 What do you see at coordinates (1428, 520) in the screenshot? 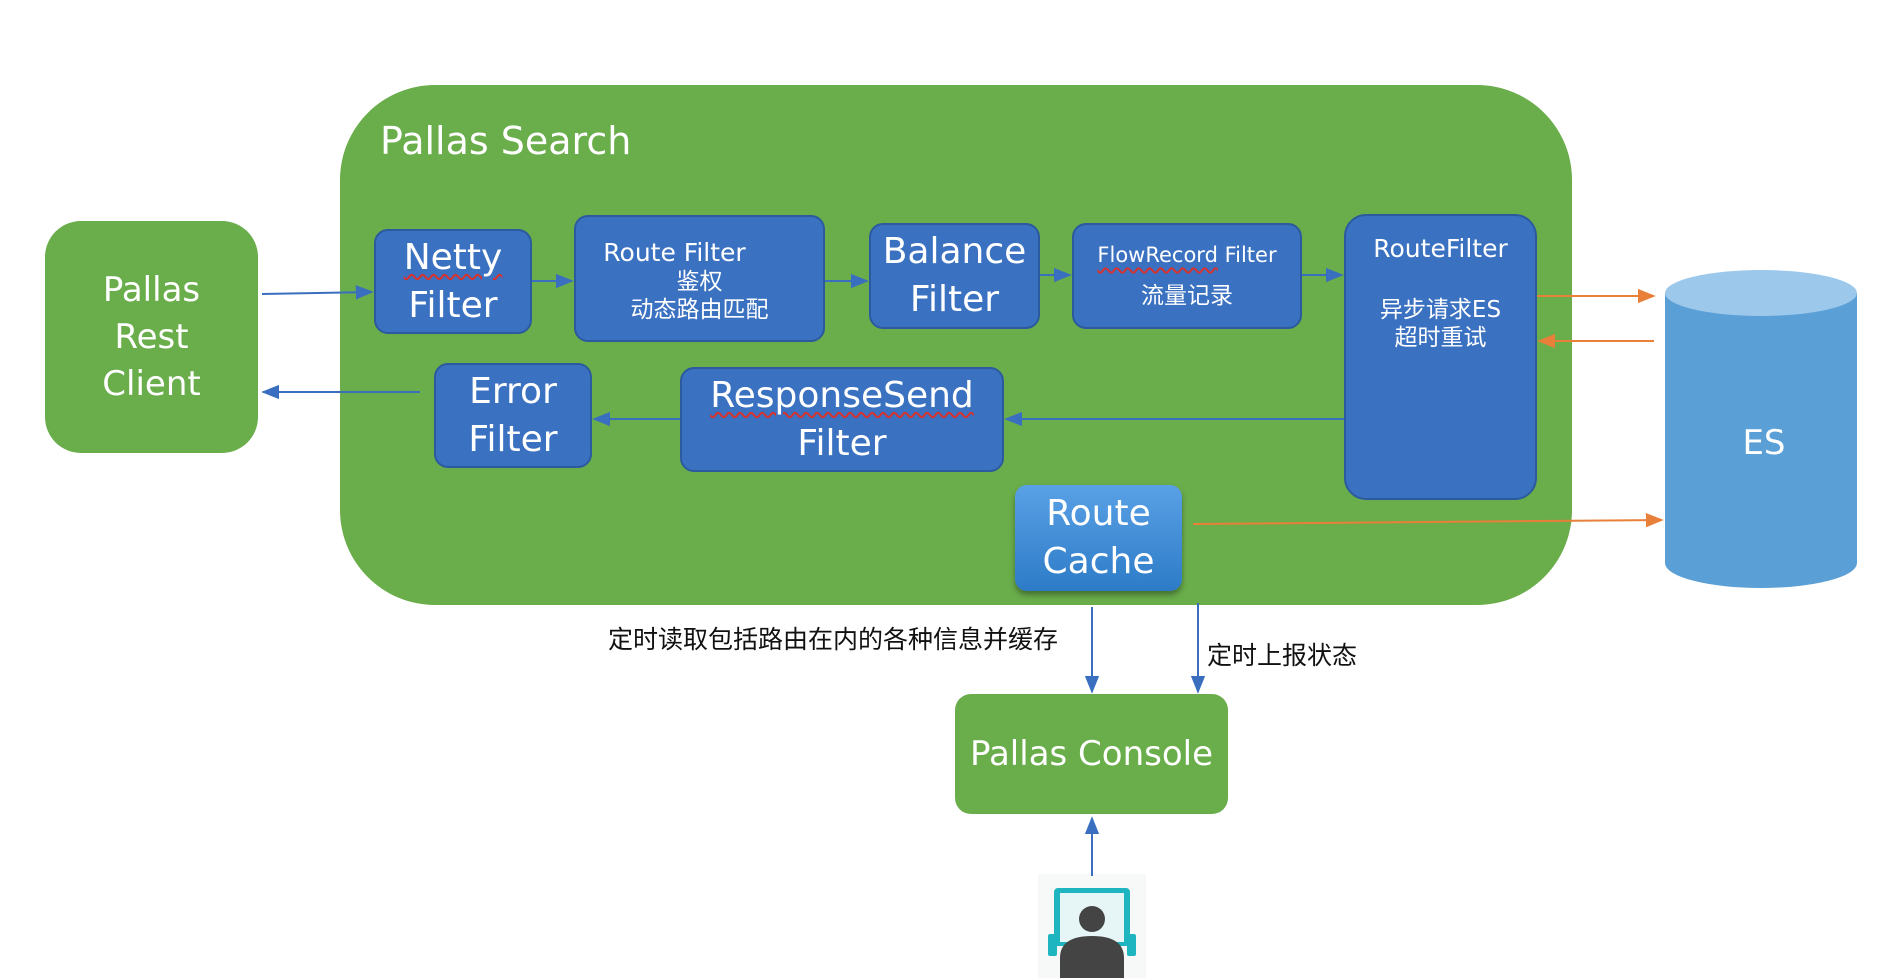
I see `arrow-cache-to-es` at bounding box center [1428, 520].